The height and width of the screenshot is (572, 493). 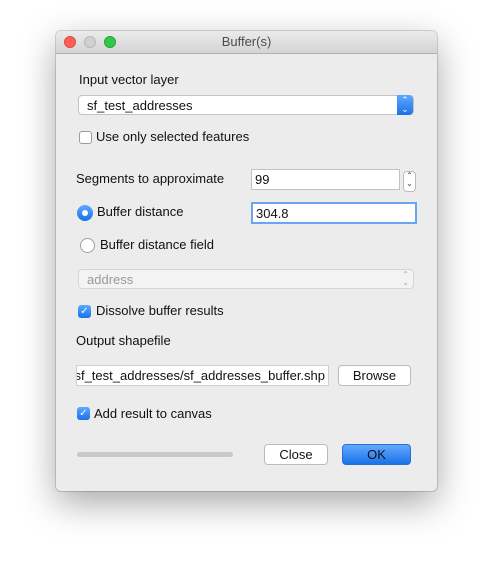 I want to click on input-layer-label: Input vector layer, so click(x=129, y=79).